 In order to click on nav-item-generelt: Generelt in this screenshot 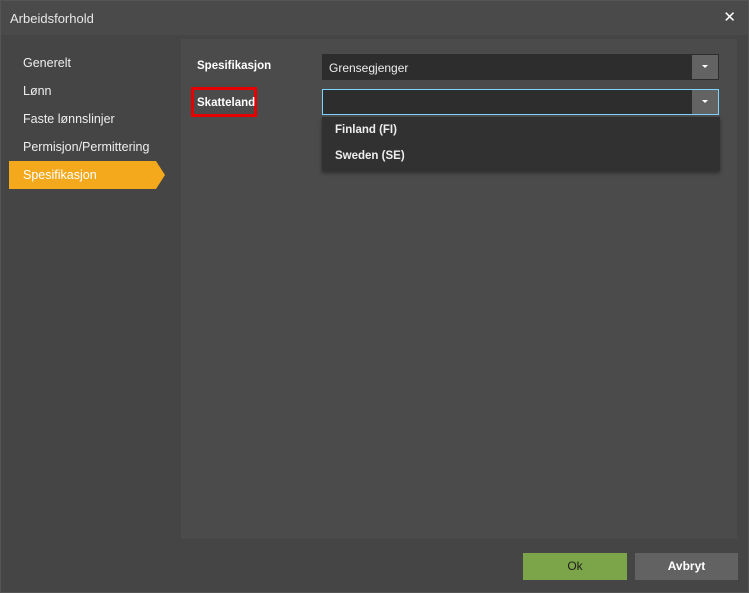, I will do `click(89, 63)`.